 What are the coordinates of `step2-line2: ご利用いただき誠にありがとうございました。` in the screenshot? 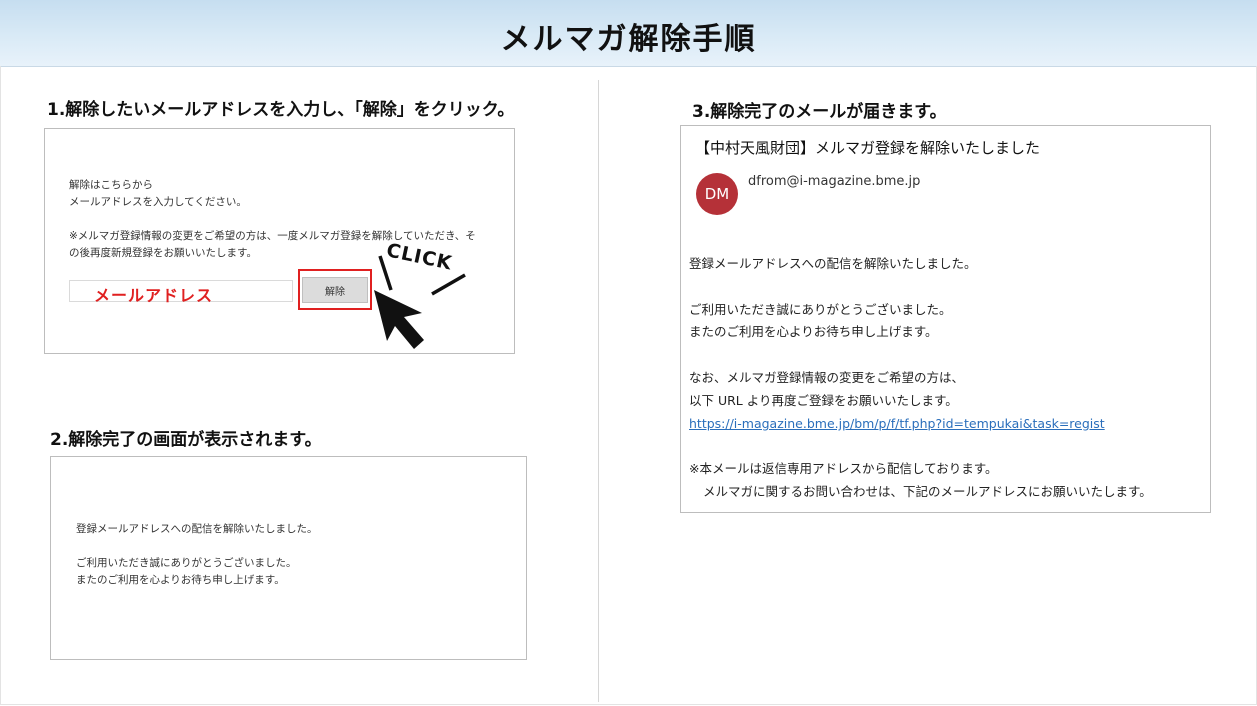 It's located at (186, 563).